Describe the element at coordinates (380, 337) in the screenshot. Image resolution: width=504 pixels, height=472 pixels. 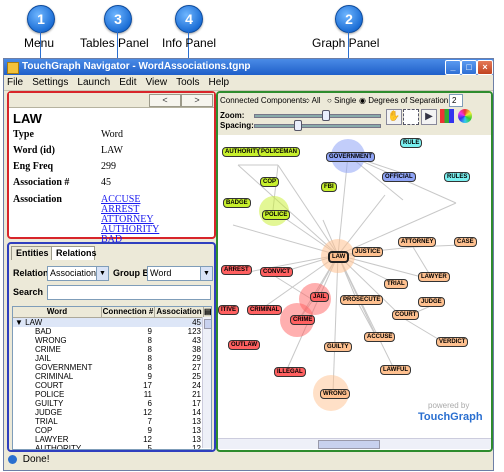
I see `graph-node-accuse: ACCUSE` at that location.